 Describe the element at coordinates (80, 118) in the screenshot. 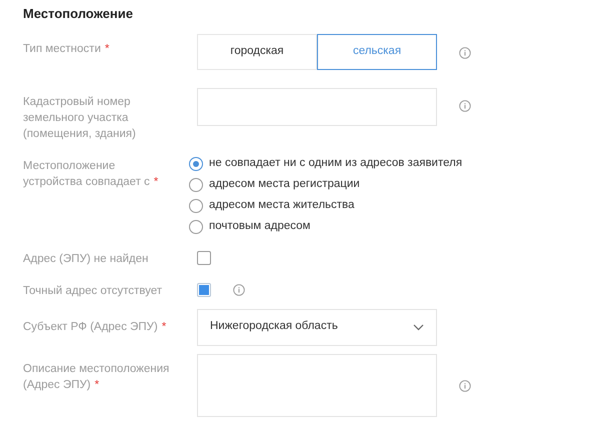

I see `field-label: Кадастровый номер земельного участка (помещения, здания)` at that location.